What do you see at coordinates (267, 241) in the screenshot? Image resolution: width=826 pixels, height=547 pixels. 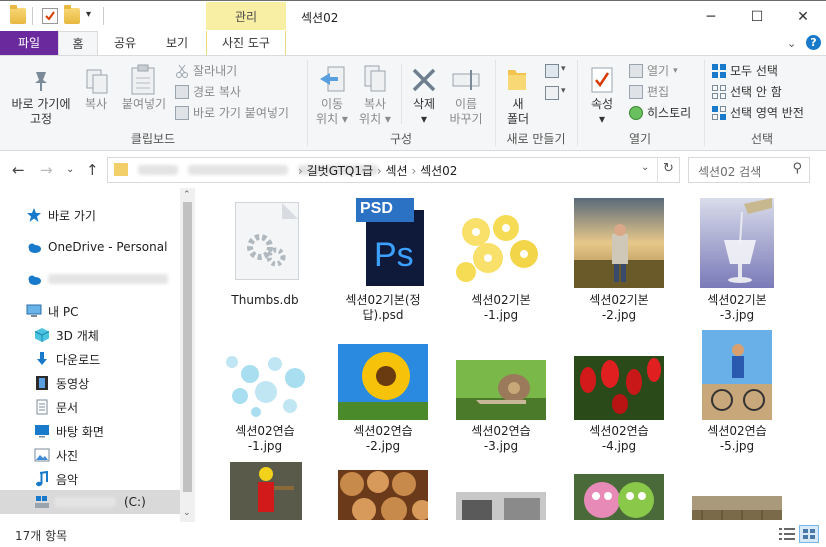 I see `generic-file-icon` at bounding box center [267, 241].